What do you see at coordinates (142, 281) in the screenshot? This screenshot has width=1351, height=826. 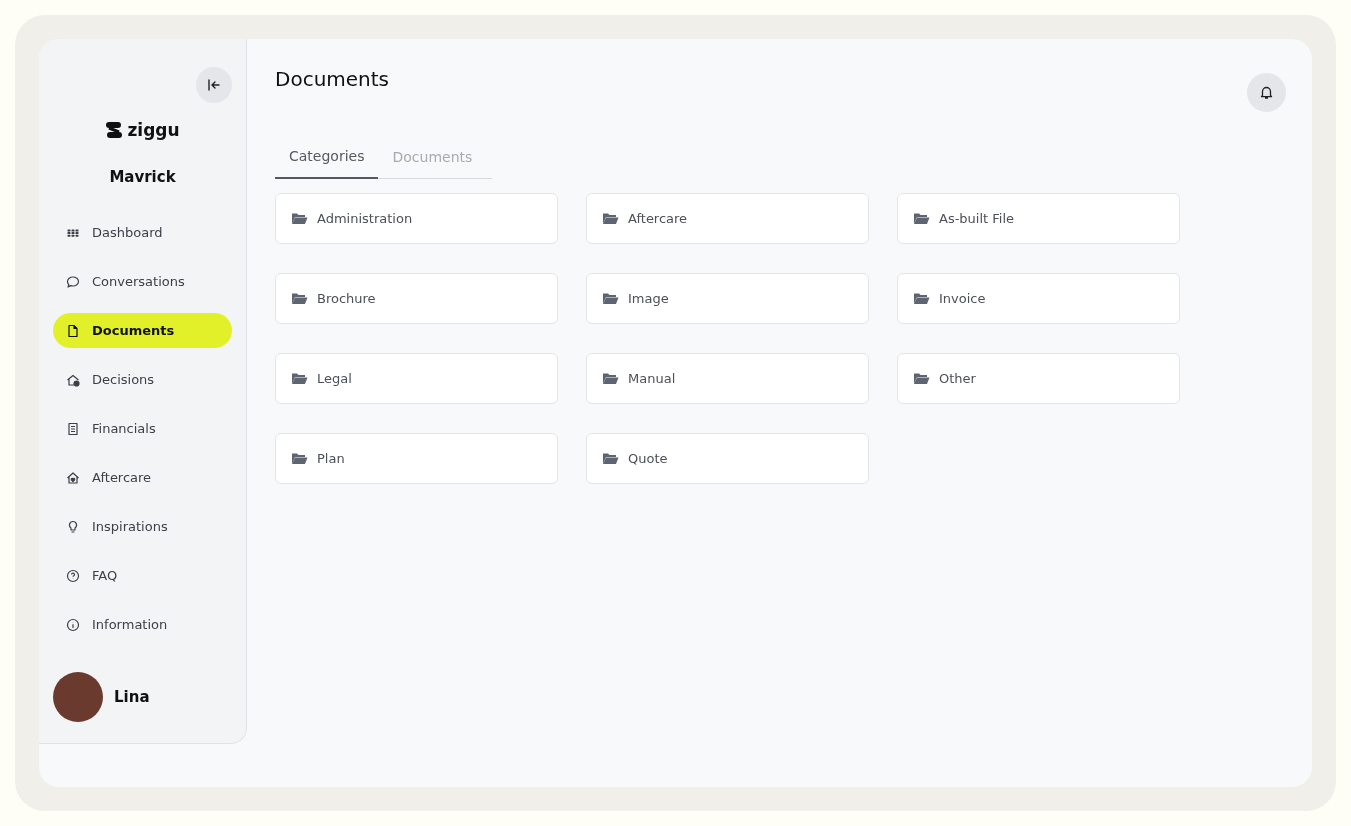 I see `nav-item: Conversations` at bounding box center [142, 281].